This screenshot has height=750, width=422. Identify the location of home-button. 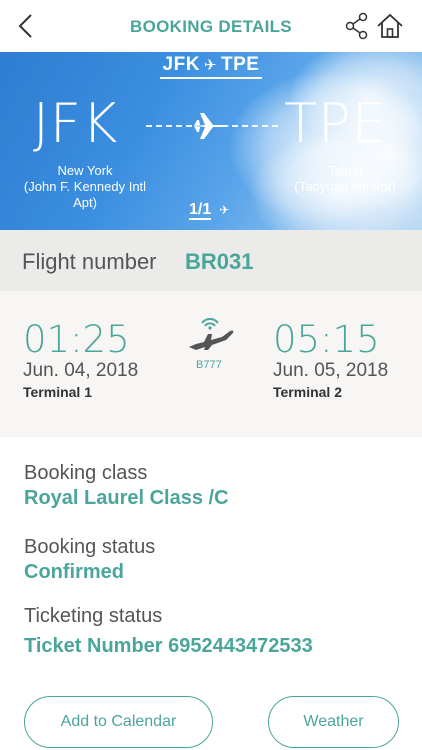
(390, 26).